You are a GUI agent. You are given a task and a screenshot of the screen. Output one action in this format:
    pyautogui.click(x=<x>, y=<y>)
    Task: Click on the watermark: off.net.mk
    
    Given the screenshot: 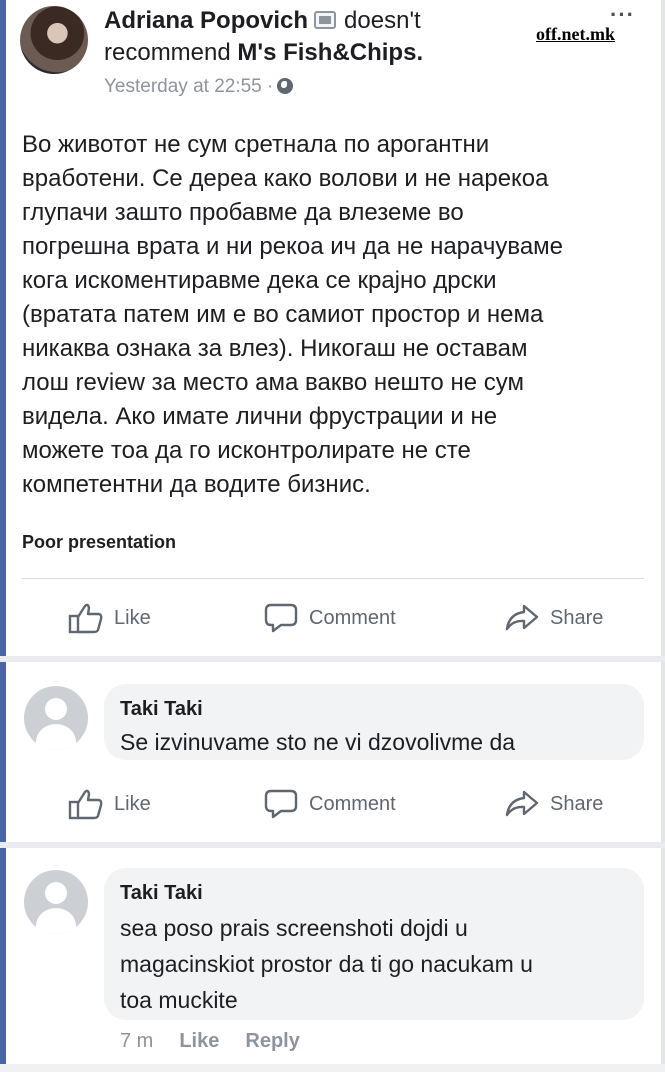 What is the action you would take?
    pyautogui.click(x=575, y=34)
    